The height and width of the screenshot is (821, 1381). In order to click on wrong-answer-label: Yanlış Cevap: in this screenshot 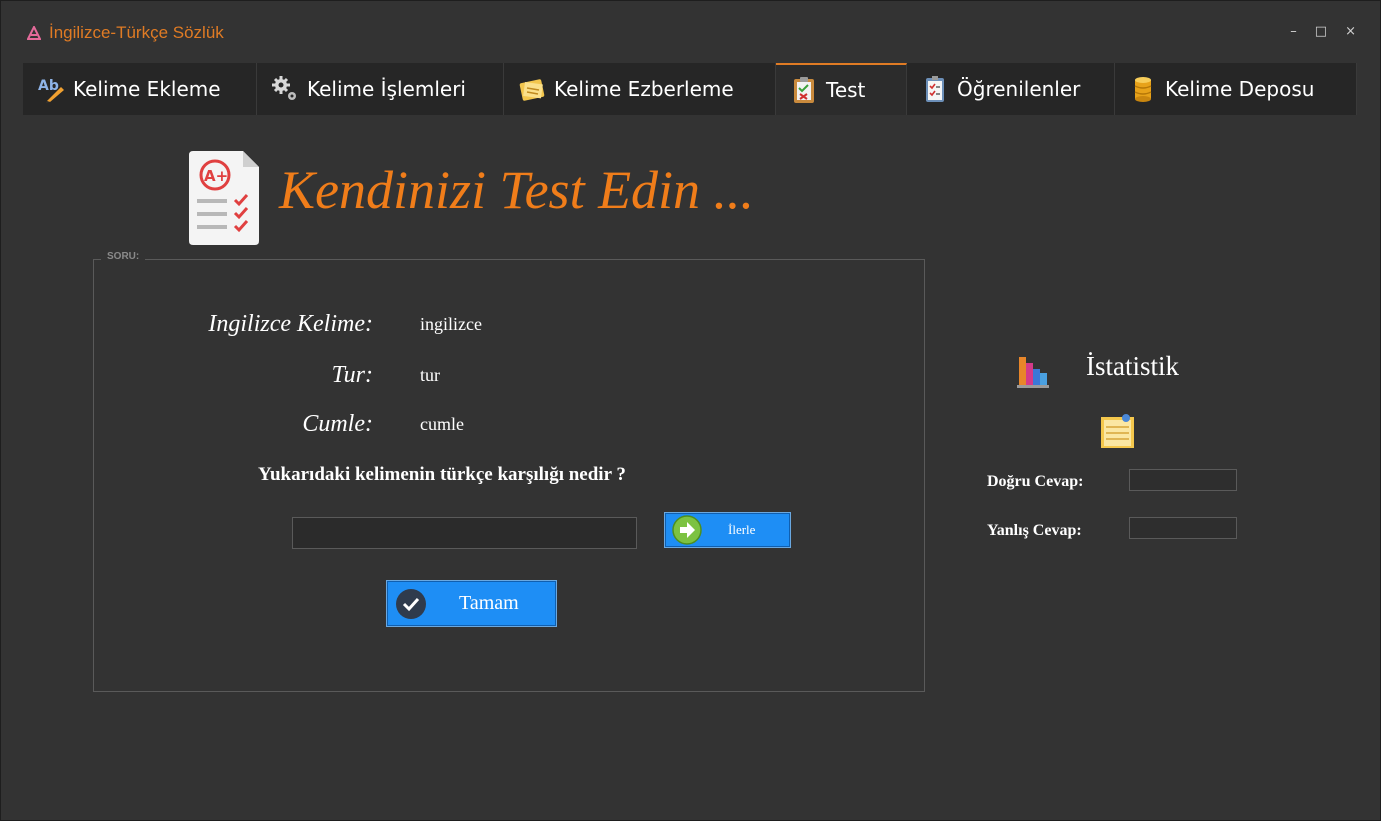, I will do `click(1034, 530)`.